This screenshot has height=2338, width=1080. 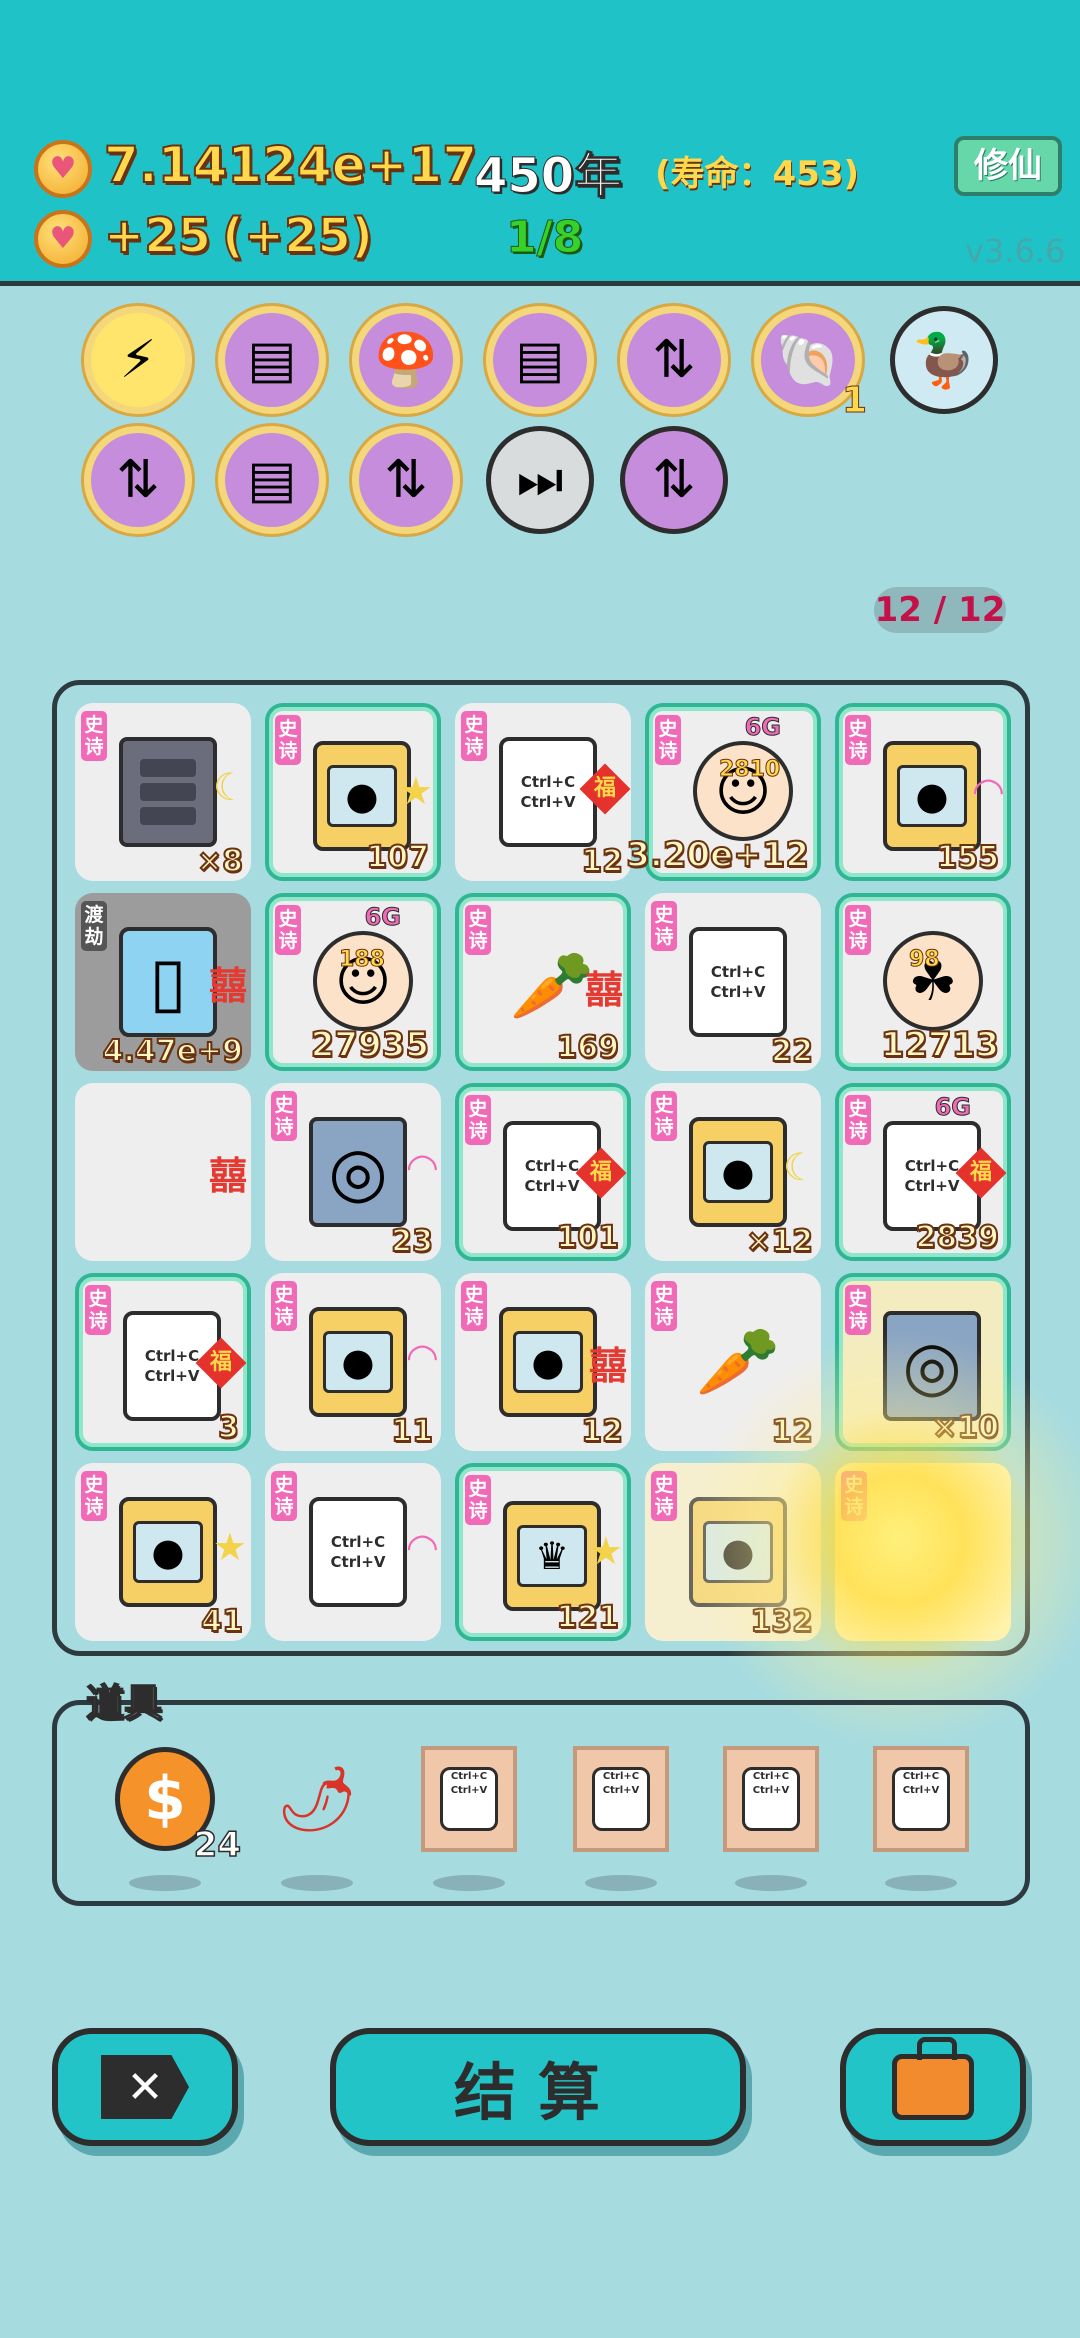 What do you see at coordinates (543, 1172) in the screenshot?
I see `grid-cell: 史诗 Ctrl+C Ctrl+V 福 101` at bounding box center [543, 1172].